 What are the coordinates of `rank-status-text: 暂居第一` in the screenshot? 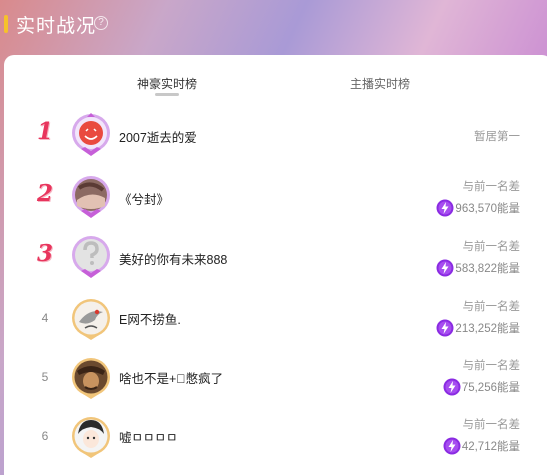 It's located at (497, 137).